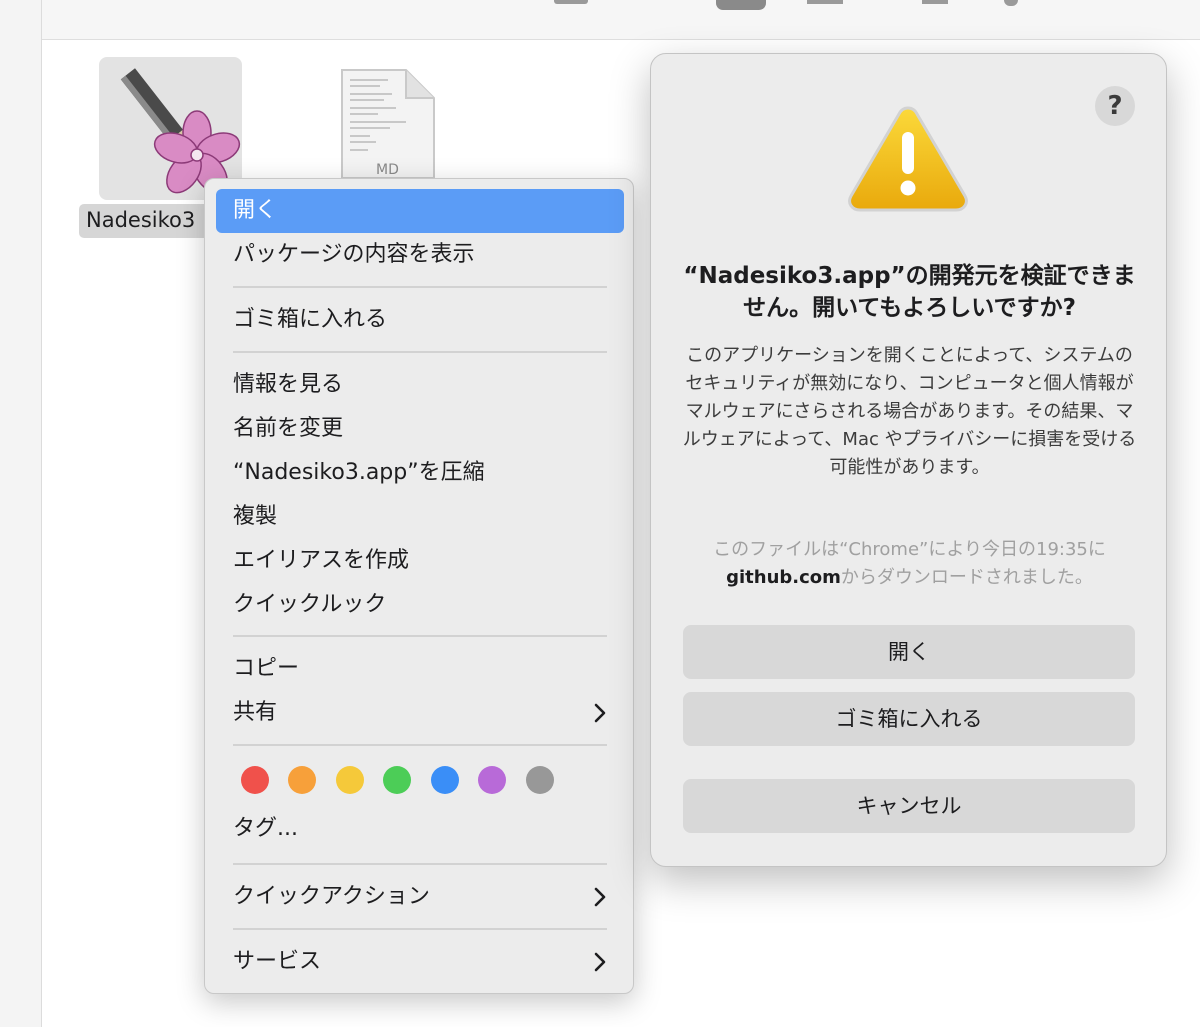  What do you see at coordinates (420, 669) in the screenshot?
I see `menu-item-copy: コピー` at bounding box center [420, 669].